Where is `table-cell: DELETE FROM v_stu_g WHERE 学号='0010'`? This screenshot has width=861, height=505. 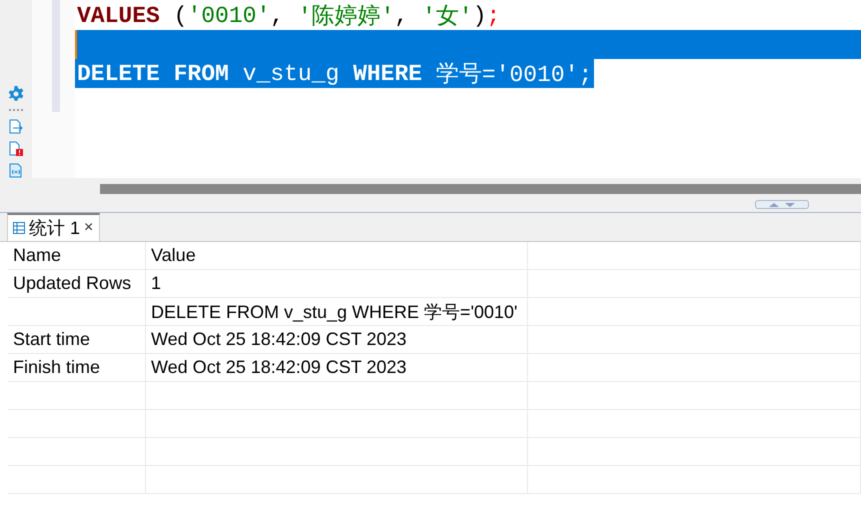
table-cell: DELETE FROM v_stu_g WHERE 学号='0010' is located at coordinates (337, 312).